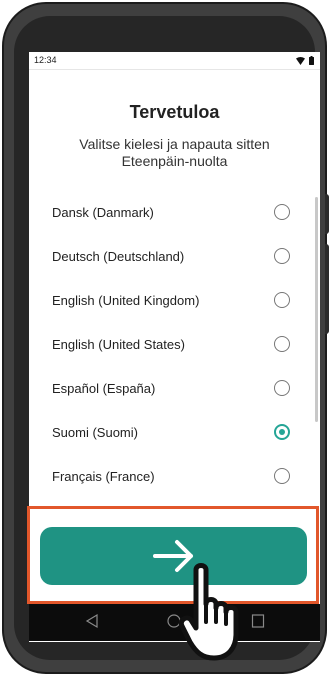  What do you see at coordinates (103, 212) in the screenshot?
I see `language-label: Dansk (Danmark)` at bounding box center [103, 212].